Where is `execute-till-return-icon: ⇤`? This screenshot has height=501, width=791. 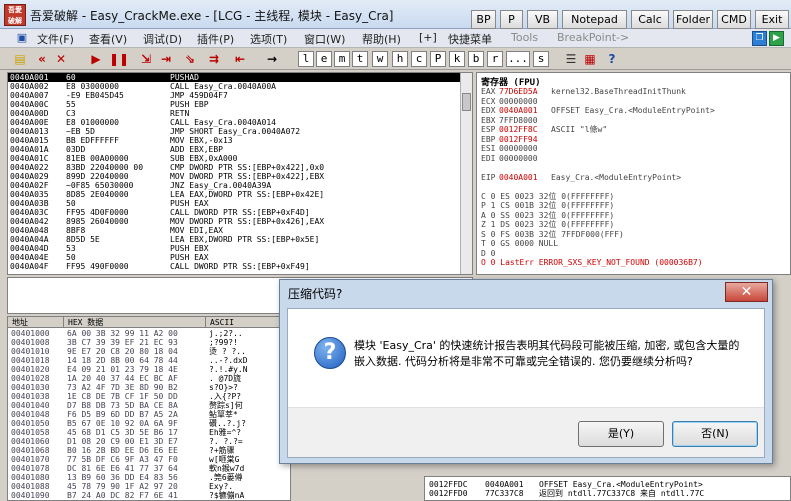 execute-till-return-icon: ⇤ is located at coordinates (240, 59).